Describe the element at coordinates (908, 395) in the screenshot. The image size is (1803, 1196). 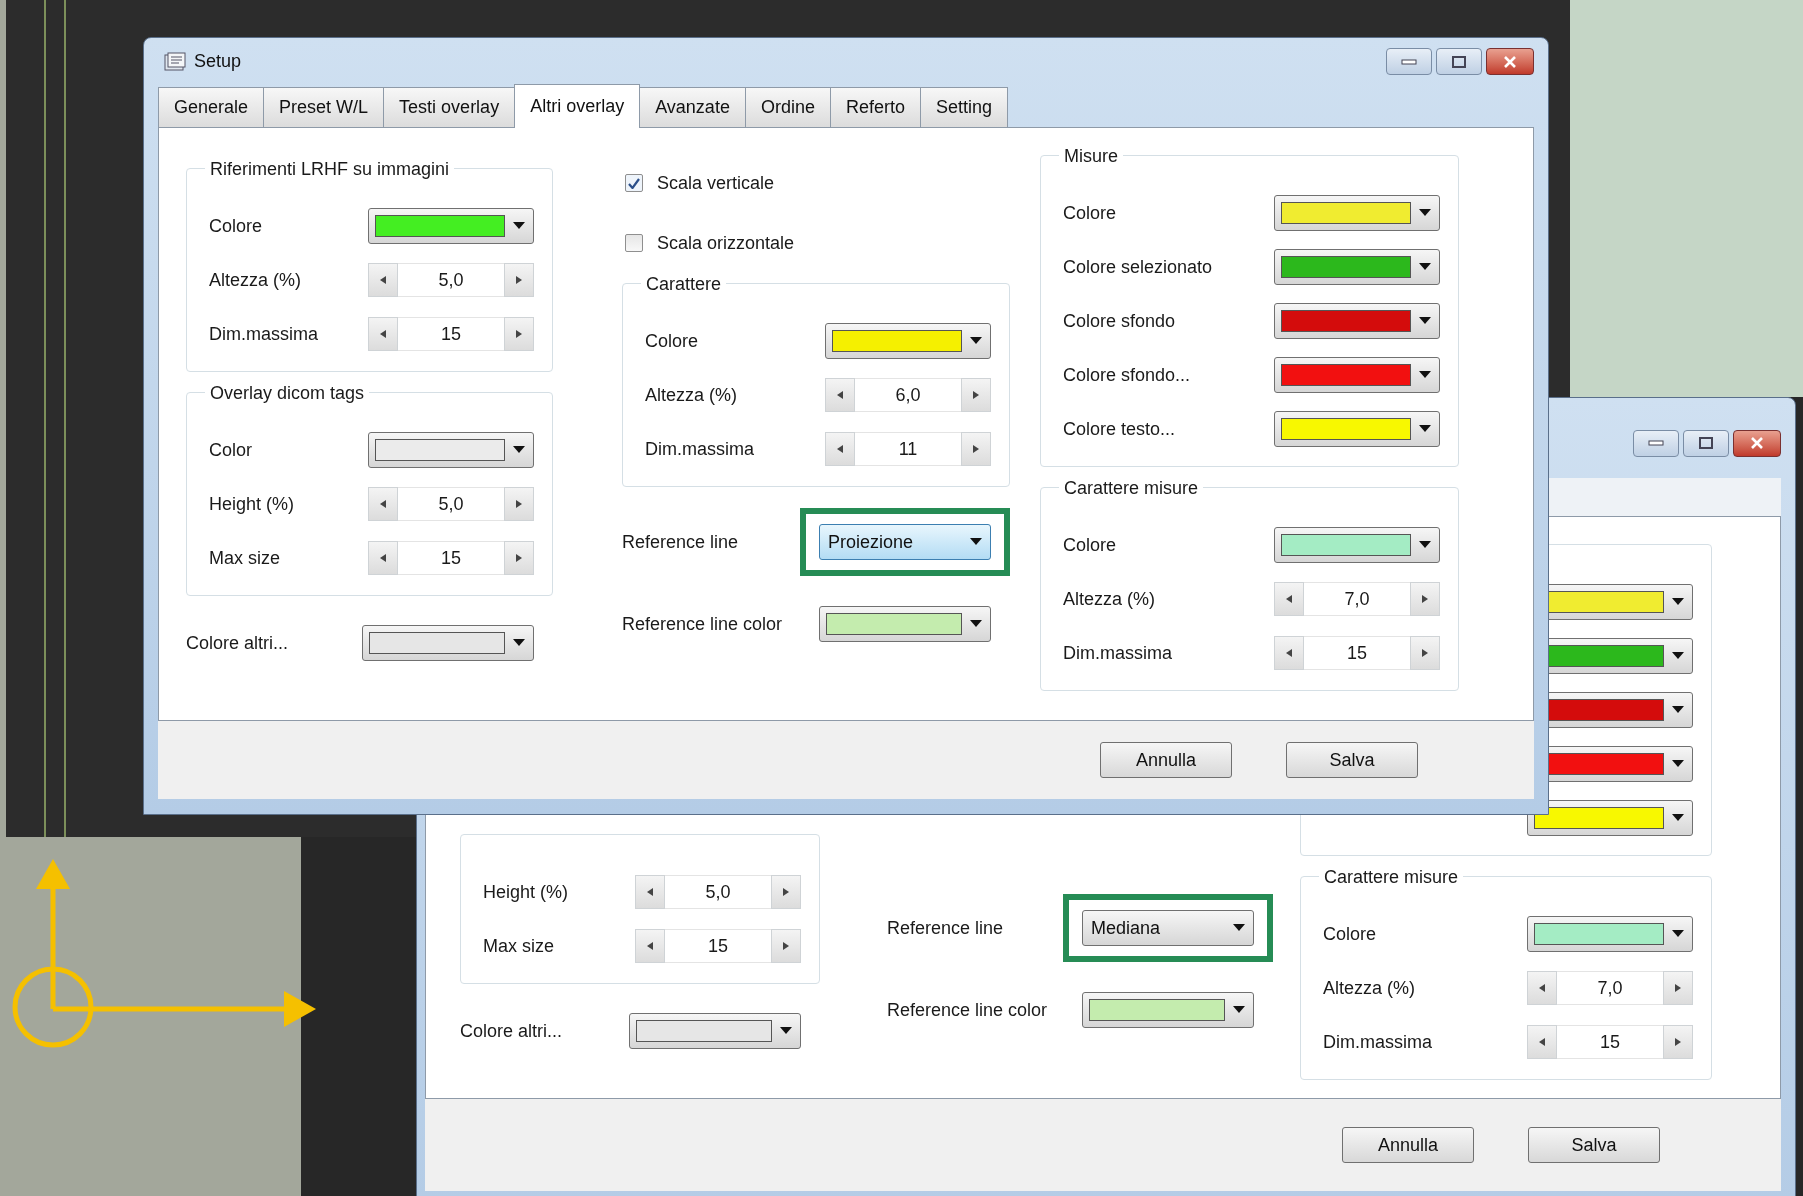
I see `number-field: 6,0` at that location.